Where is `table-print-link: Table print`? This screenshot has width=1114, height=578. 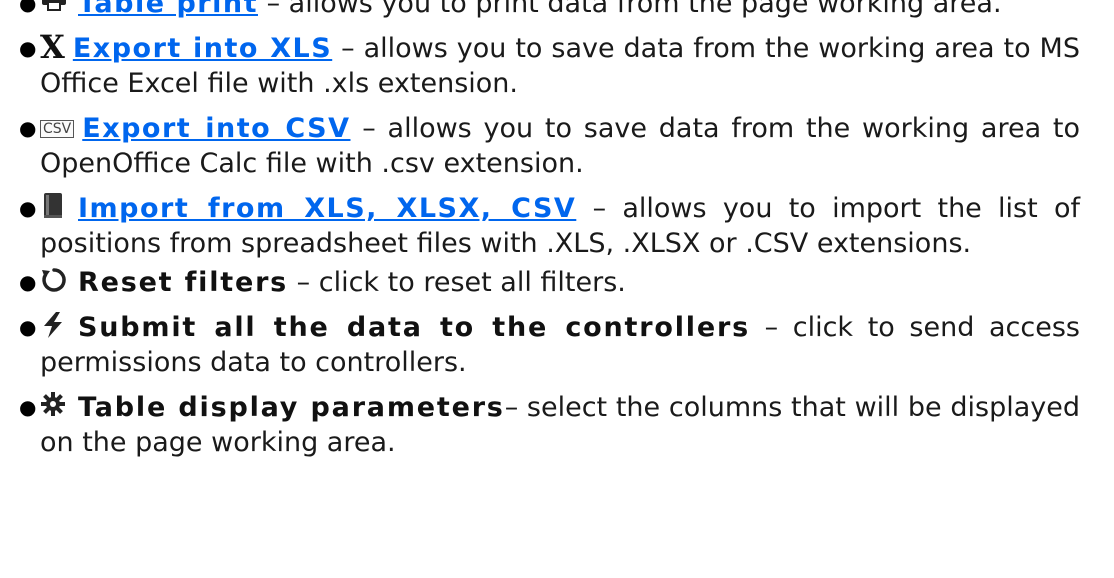
table-print-link: Table print is located at coordinates (168, 9).